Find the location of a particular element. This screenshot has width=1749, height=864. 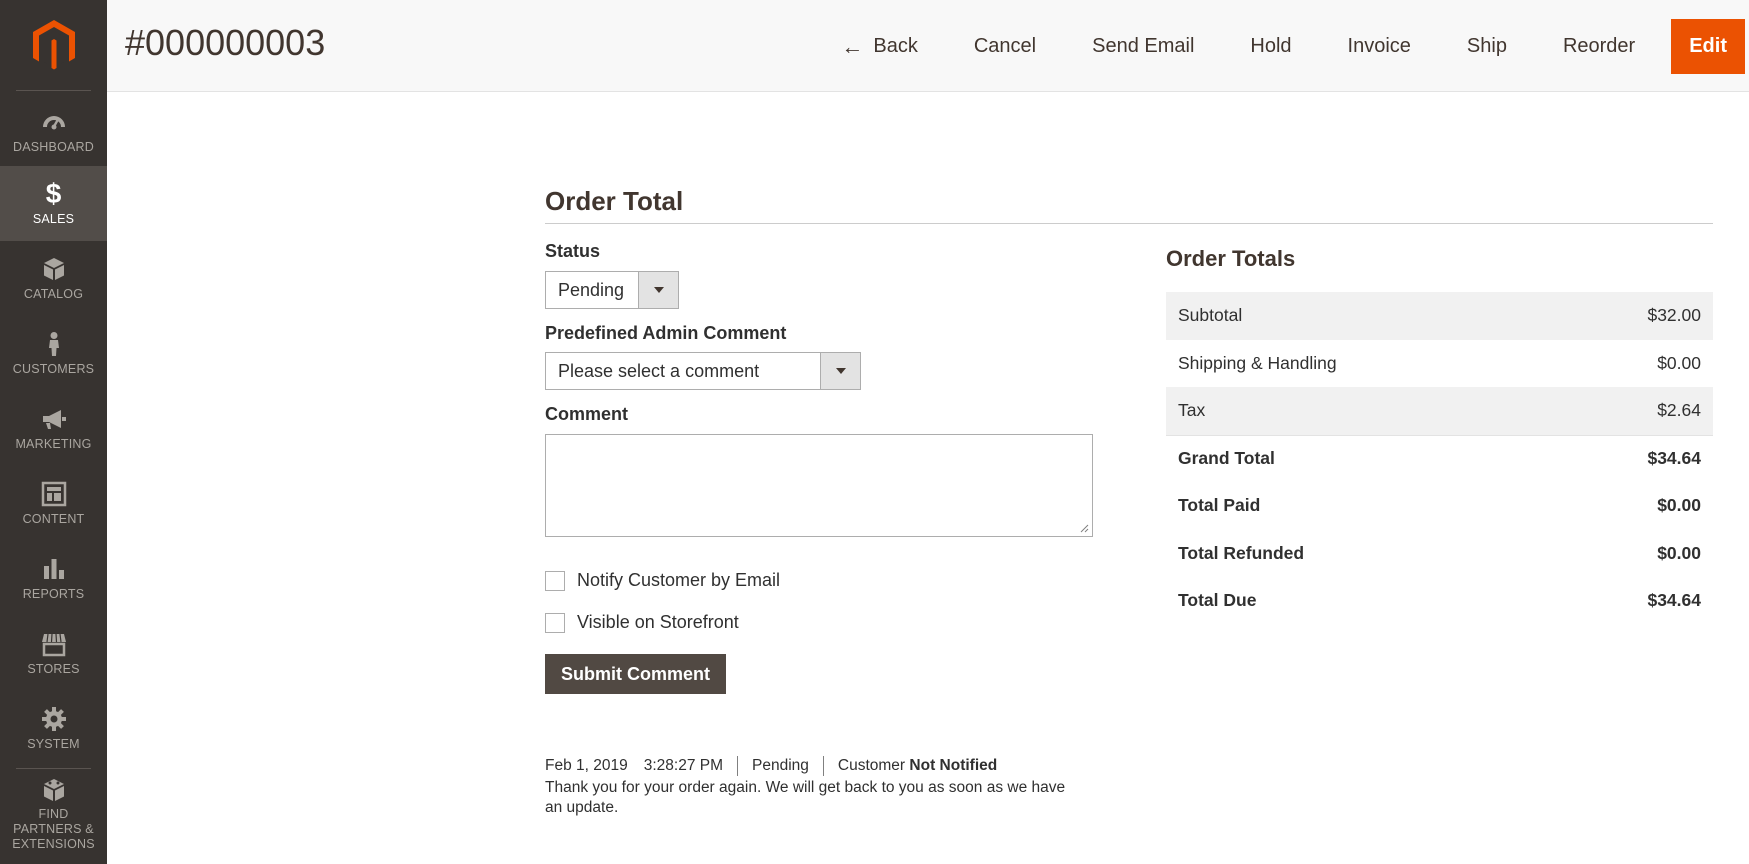

send-email-button: Send Email is located at coordinates (1143, 46).